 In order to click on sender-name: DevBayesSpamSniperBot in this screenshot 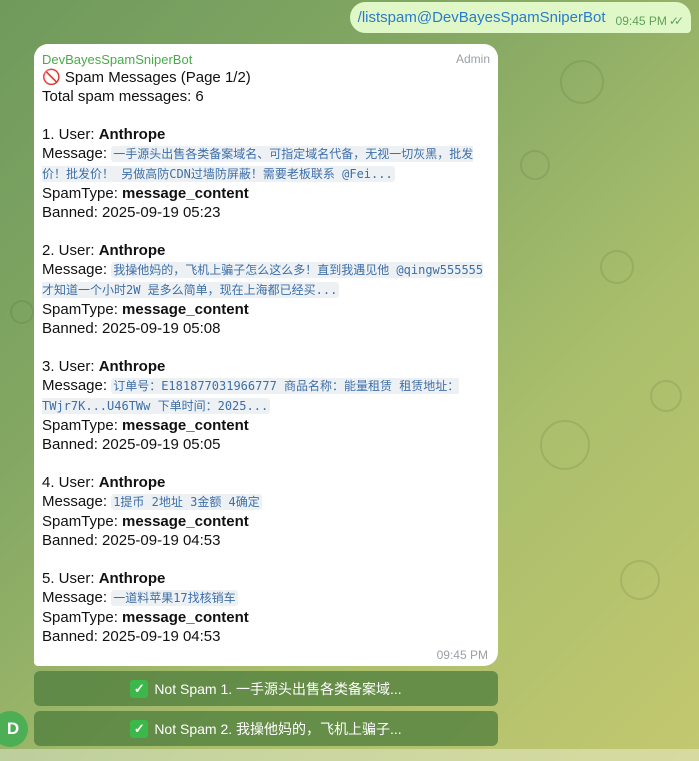, I will do `click(117, 60)`.